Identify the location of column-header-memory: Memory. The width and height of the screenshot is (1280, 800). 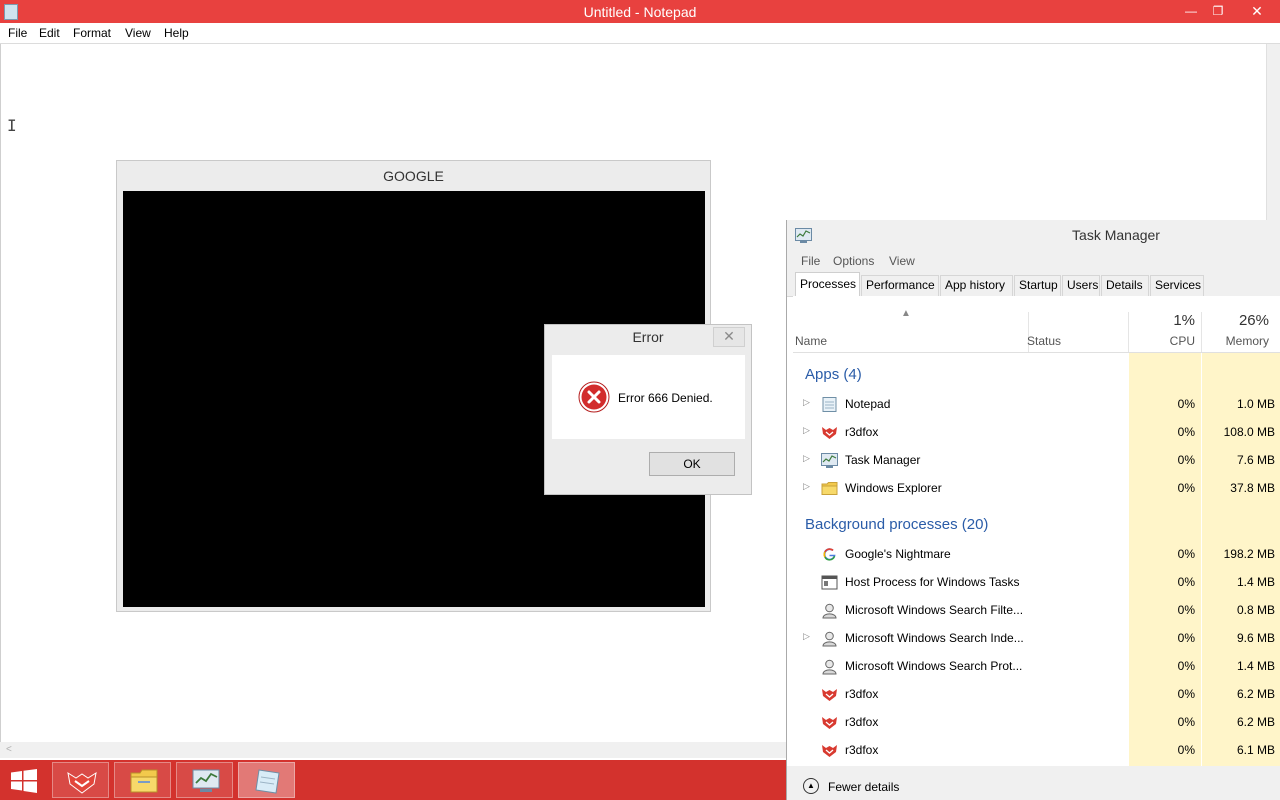
(1237, 341).